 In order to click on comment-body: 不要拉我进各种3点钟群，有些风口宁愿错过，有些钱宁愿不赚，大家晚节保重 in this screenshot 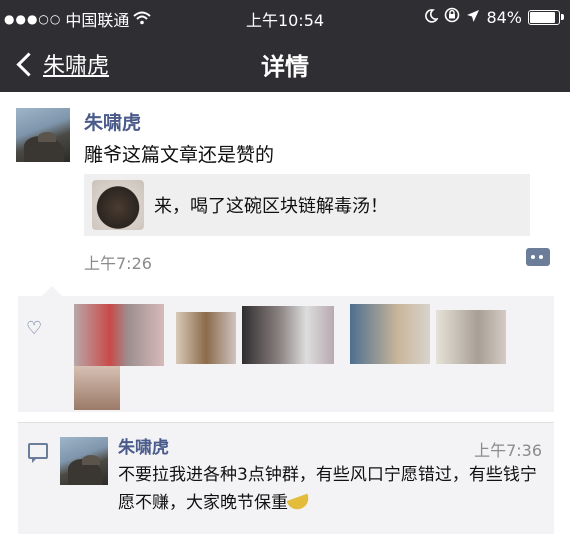, I will do `click(327, 489)`.